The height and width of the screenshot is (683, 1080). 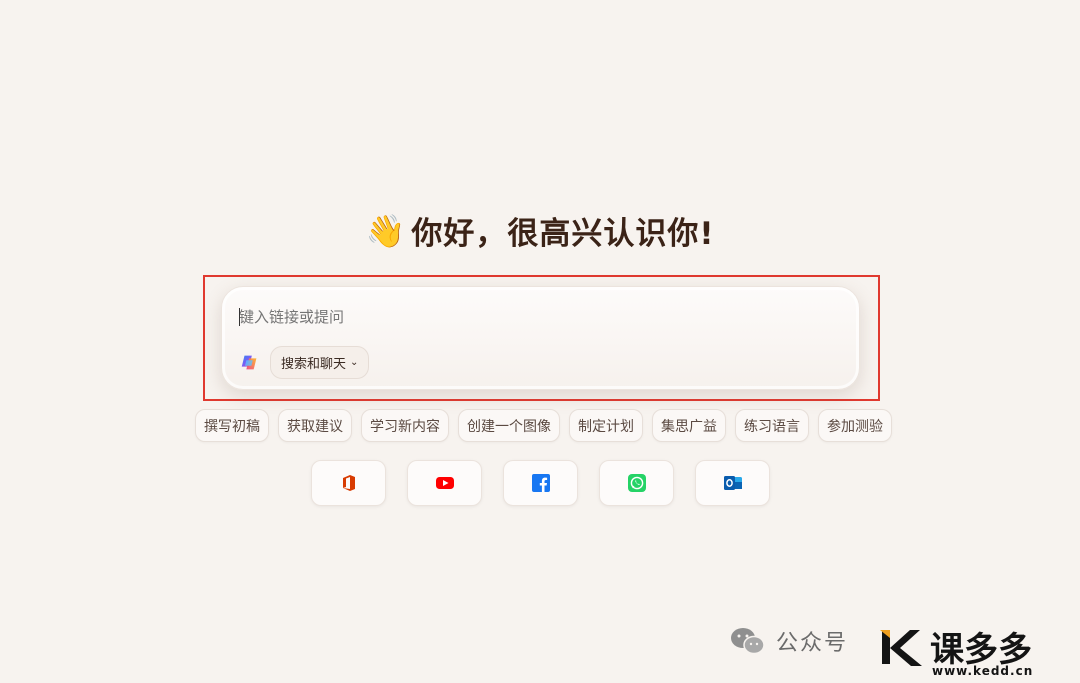 I want to click on suggestion-chip: 获取建议, so click(x=315, y=425).